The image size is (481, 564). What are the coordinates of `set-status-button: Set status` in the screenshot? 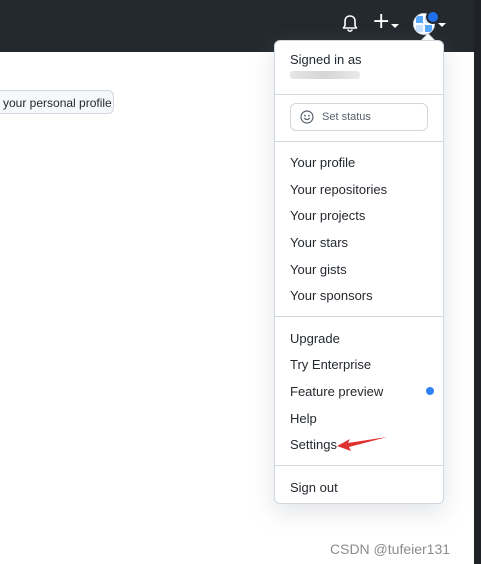 It's located at (359, 117).